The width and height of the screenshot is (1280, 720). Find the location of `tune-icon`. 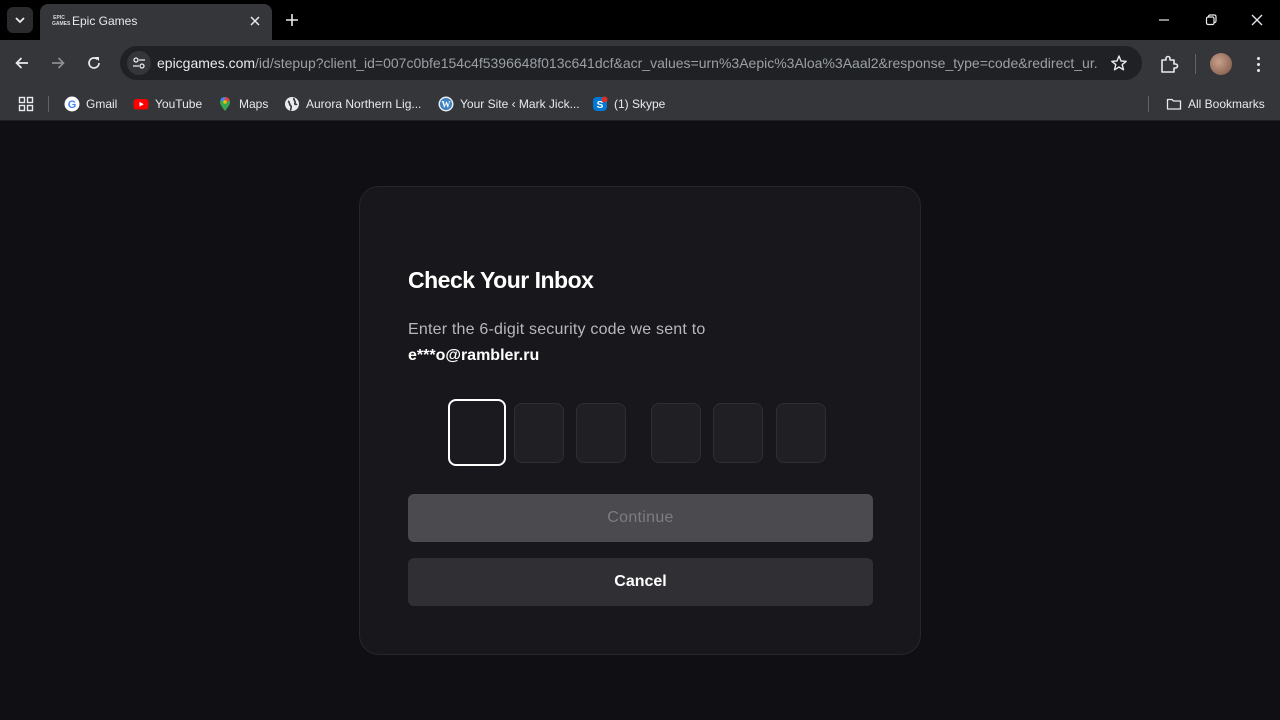

tune-icon is located at coordinates (139, 63).